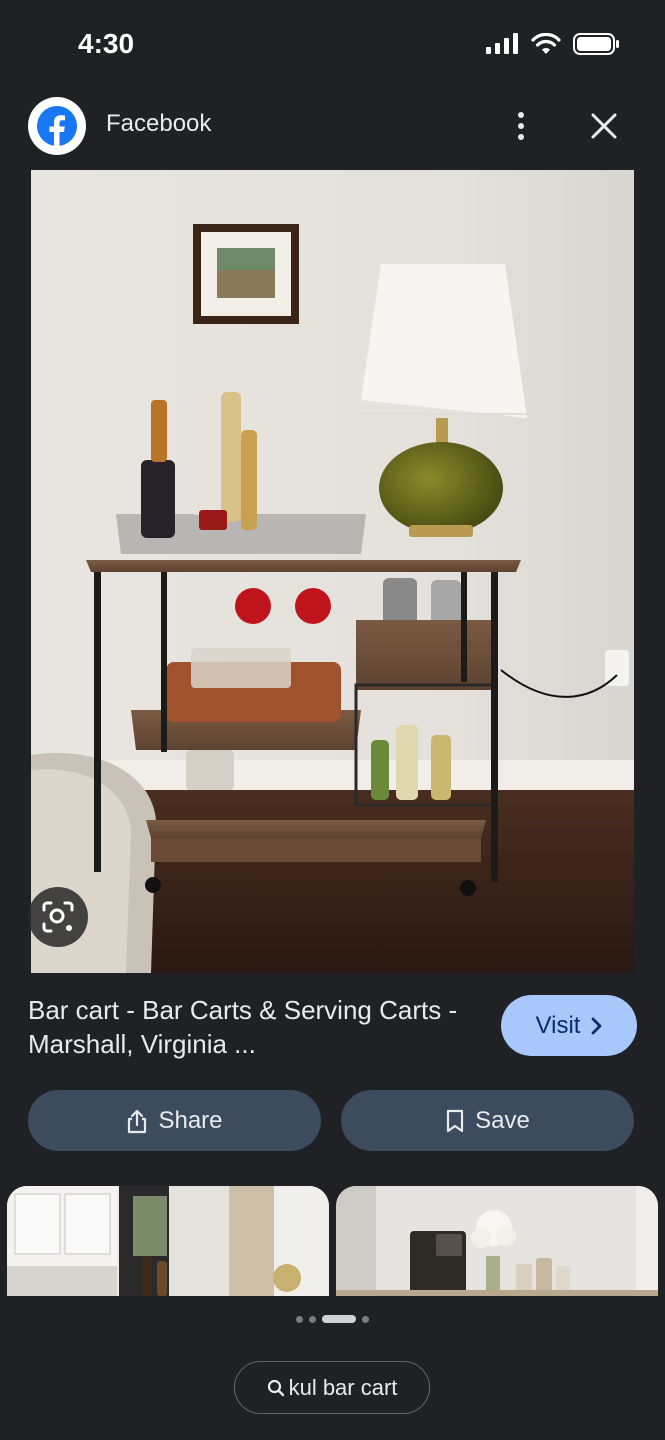  What do you see at coordinates (275, 1387) in the screenshot?
I see `search-icon` at bounding box center [275, 1387].